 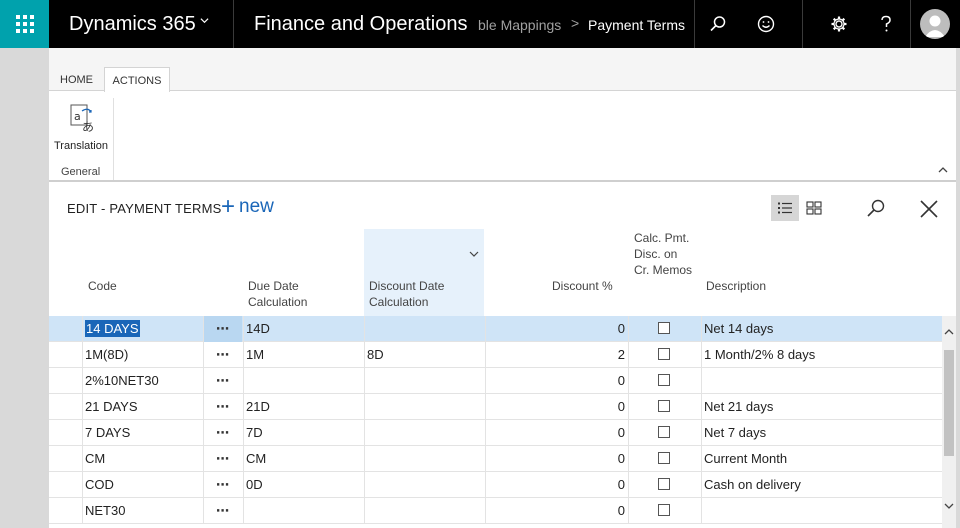 What do you see at coordinates (102, 286) in the screenshot?
I see `column-header-code: Code` at bounding box center [102, 286].